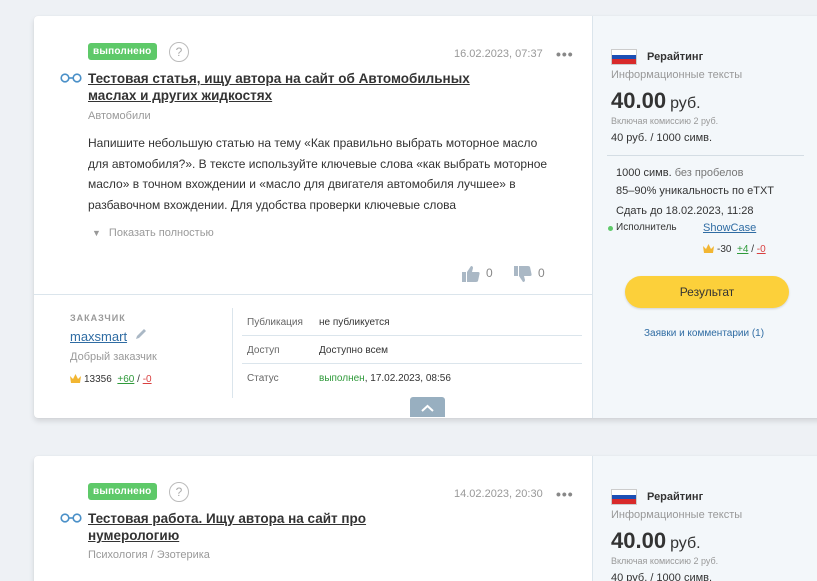 The image size is (817, 581). What do you see at coordinates (523, 274) in the screenshot?
I see `thumbs-down-icon` at bounding box center [523, 274].